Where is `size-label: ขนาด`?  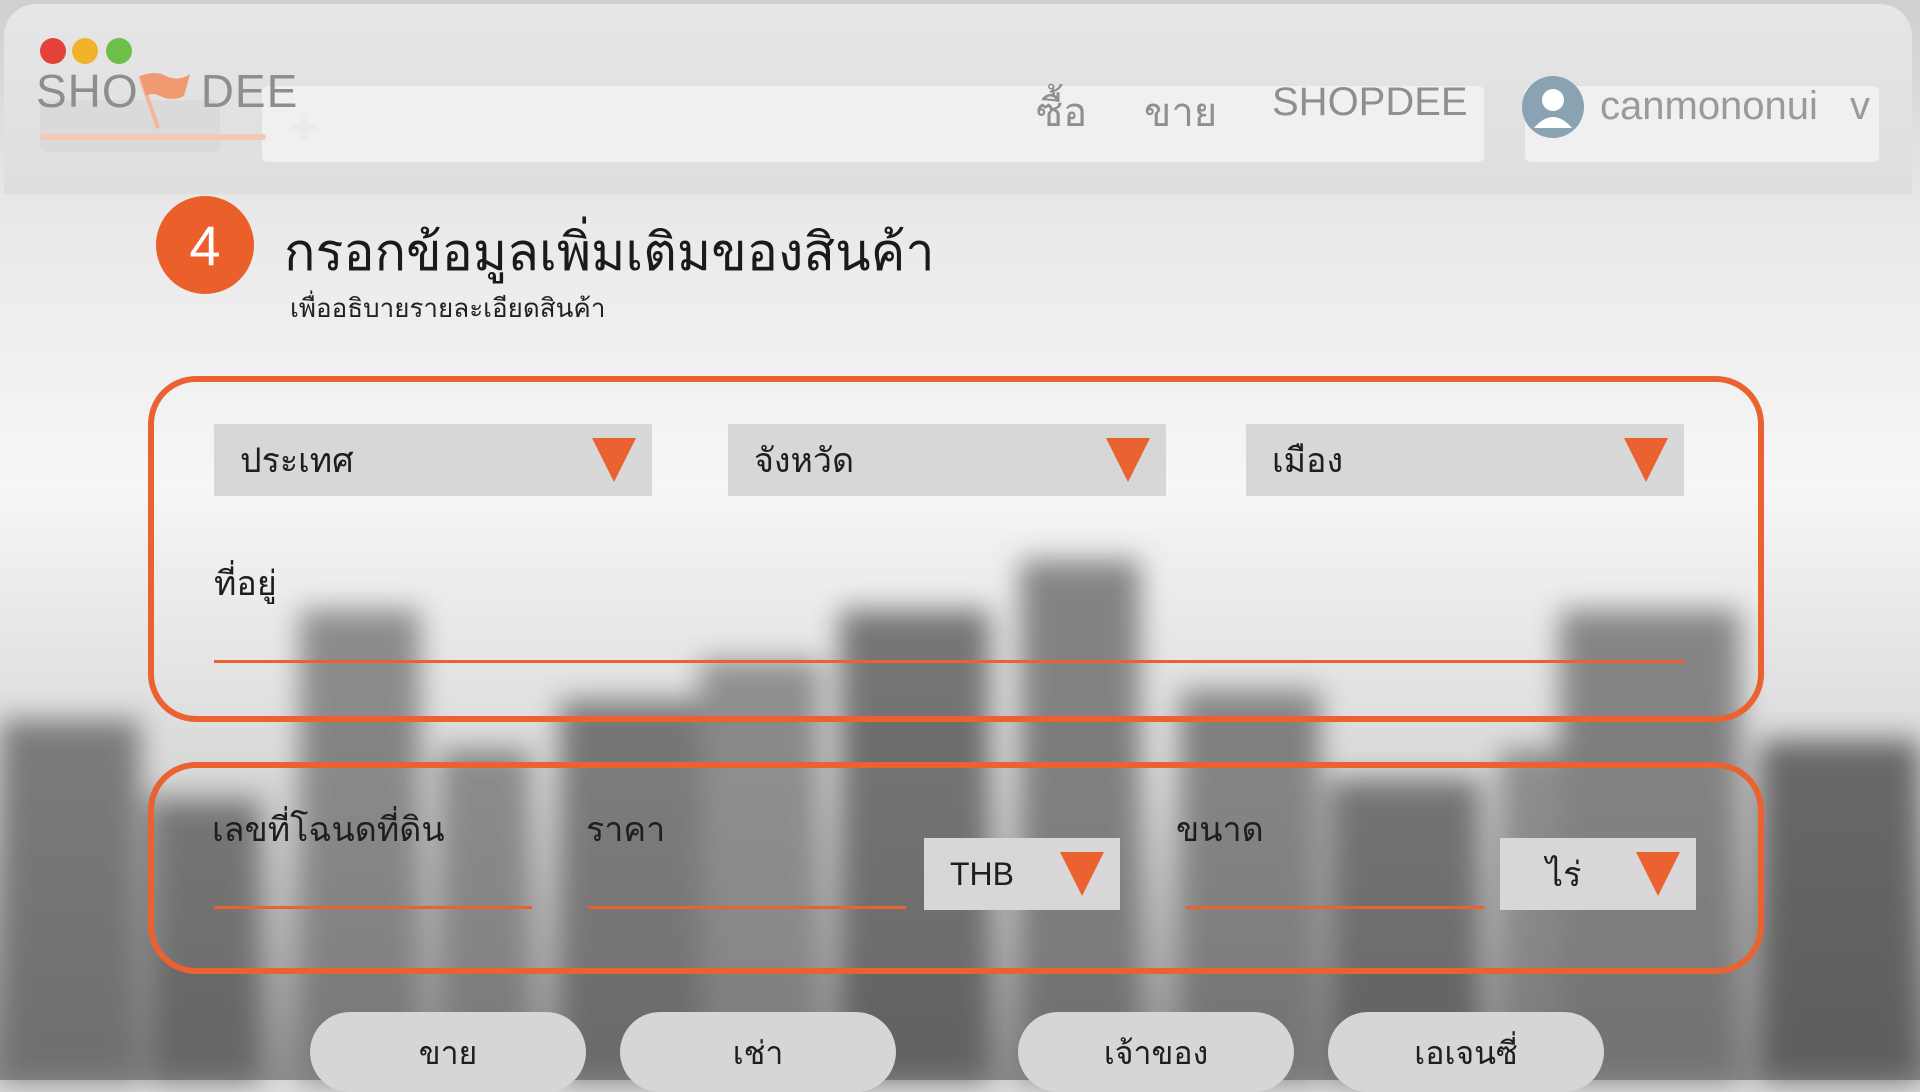 size-label: ขนาด is located at coordinates (1220, 830).